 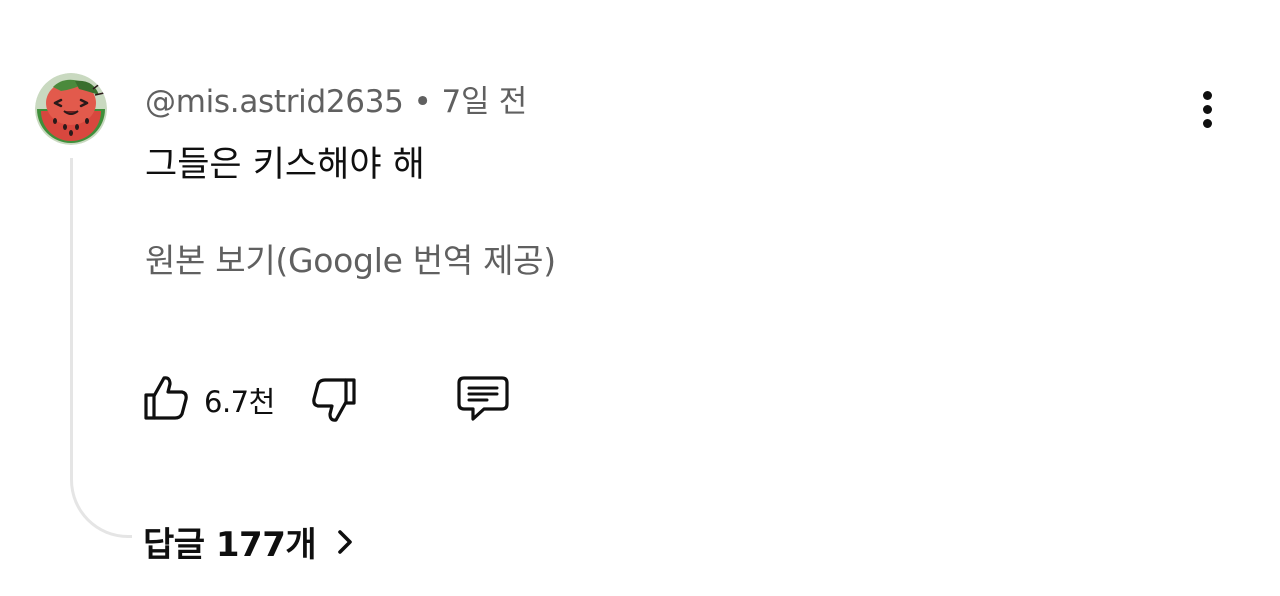 I want to click on avatar, so click(x=71, y=109).